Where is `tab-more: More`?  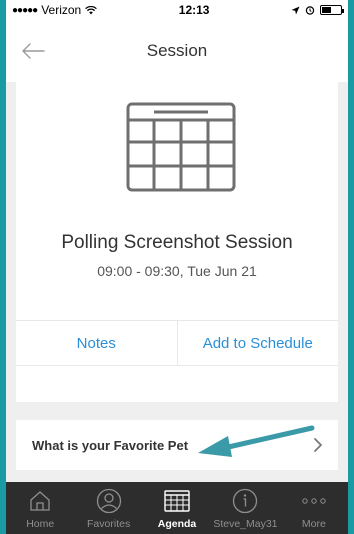
tab-more: More is located at coordinates (314, 508).